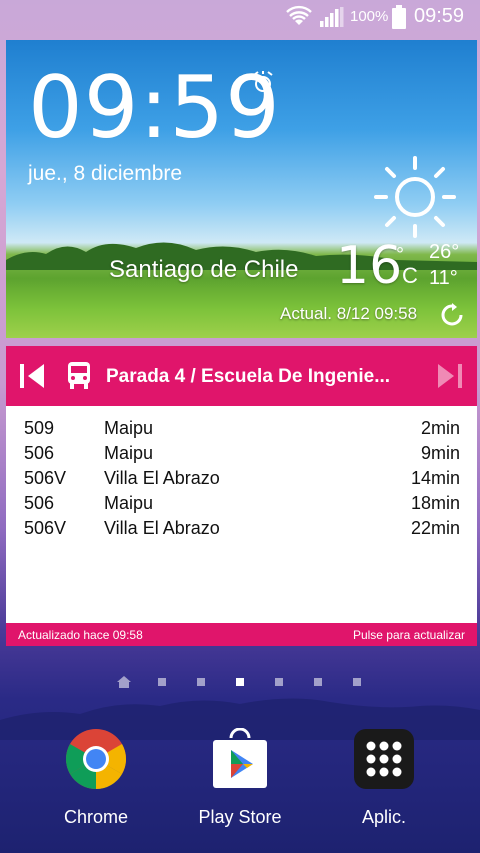 This screenshot has width=480, height=853. I want to click on battery-percent: 100%, so click(369, 16).